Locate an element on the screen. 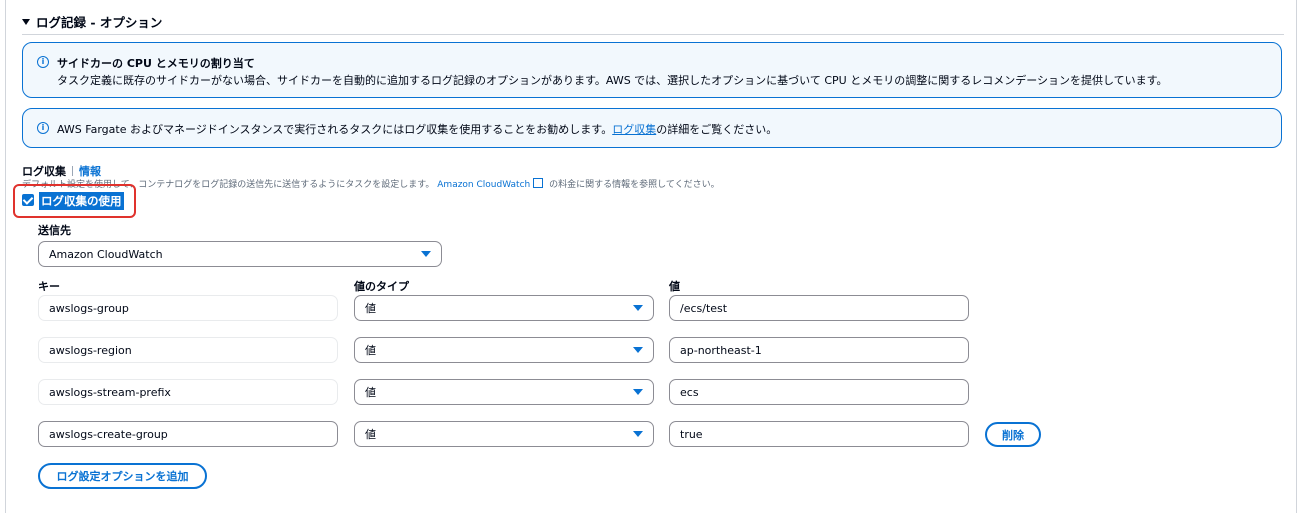 Image resolution: width=1301 pixels, height=513 pixels. desc-text-after: の料金に関する情報を参照してください。 is located at coordinates (634, 185).